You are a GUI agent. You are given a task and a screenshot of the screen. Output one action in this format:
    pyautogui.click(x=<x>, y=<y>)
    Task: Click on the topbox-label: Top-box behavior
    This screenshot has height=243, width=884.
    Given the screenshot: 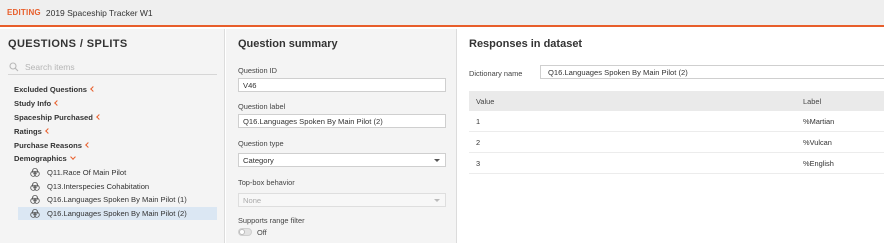 What is the action you would take?
    pyautogui.click(x=266, y=182)
    